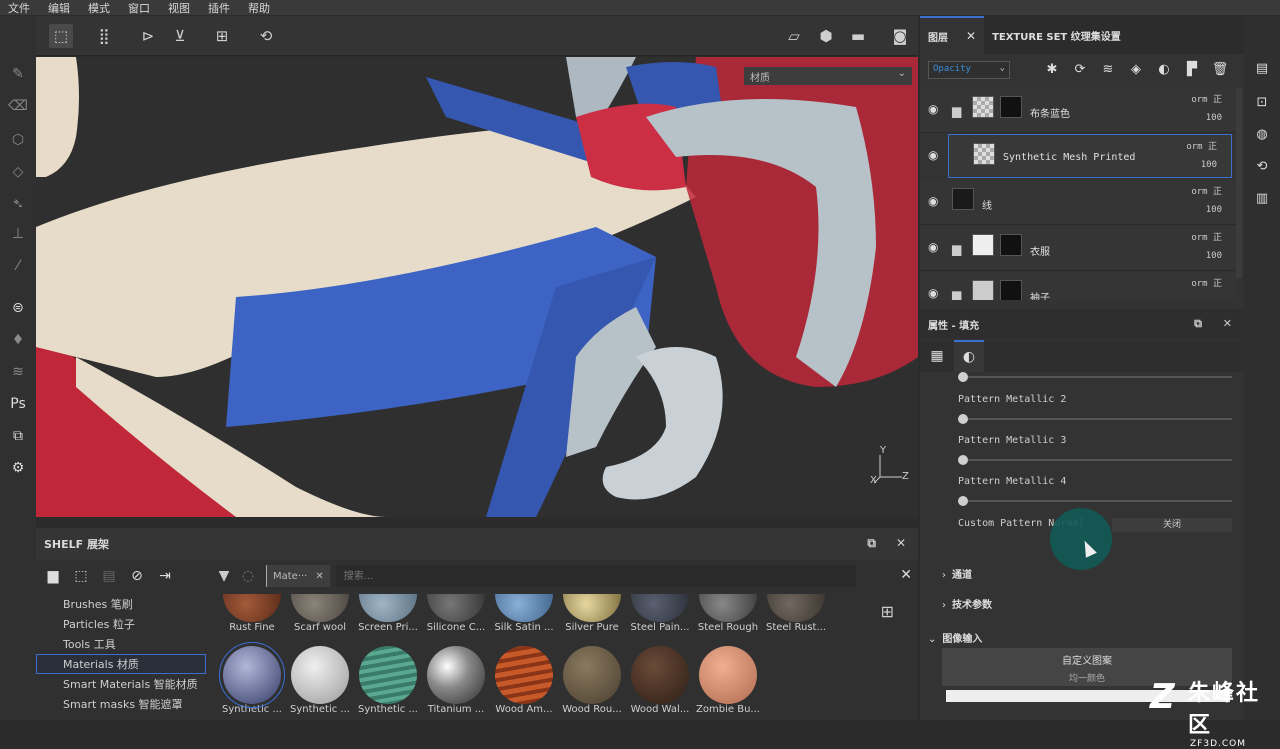 The image size is (1280, 749). What do you see at coordinates (18, 140) in the screenshot?
I see `projection-icon: ⬡` at bounding box center [18, 140].